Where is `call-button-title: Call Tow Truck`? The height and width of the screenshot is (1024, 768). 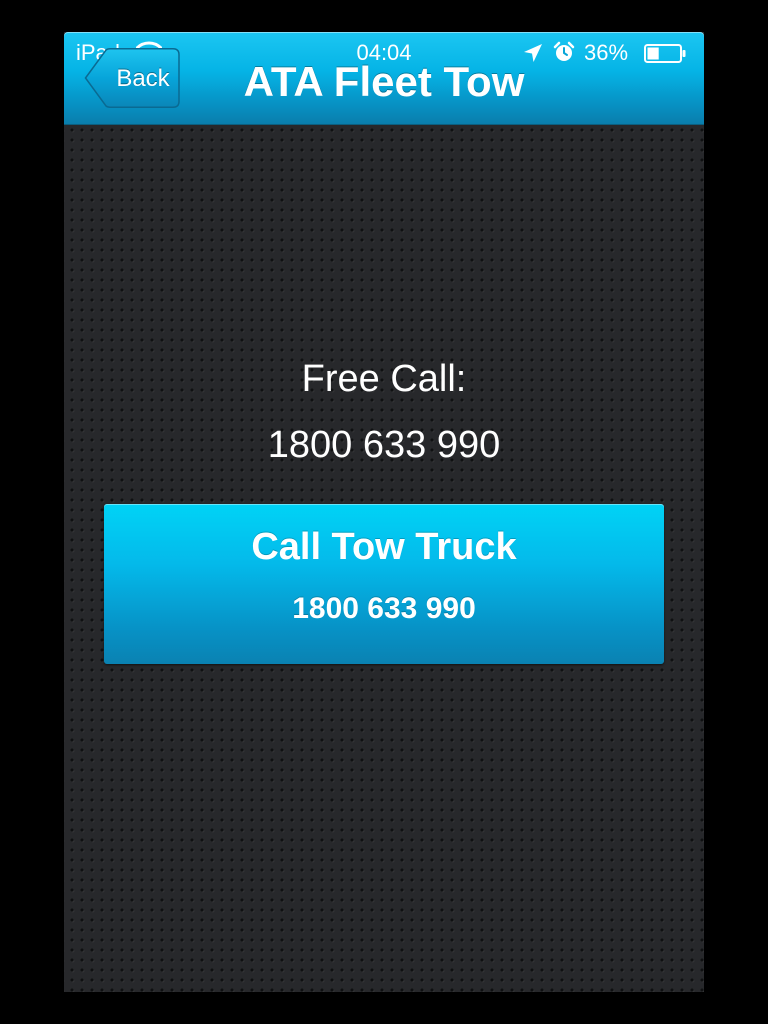
call-button-title: Call Tow Truck is located at coordinates (384, 547).